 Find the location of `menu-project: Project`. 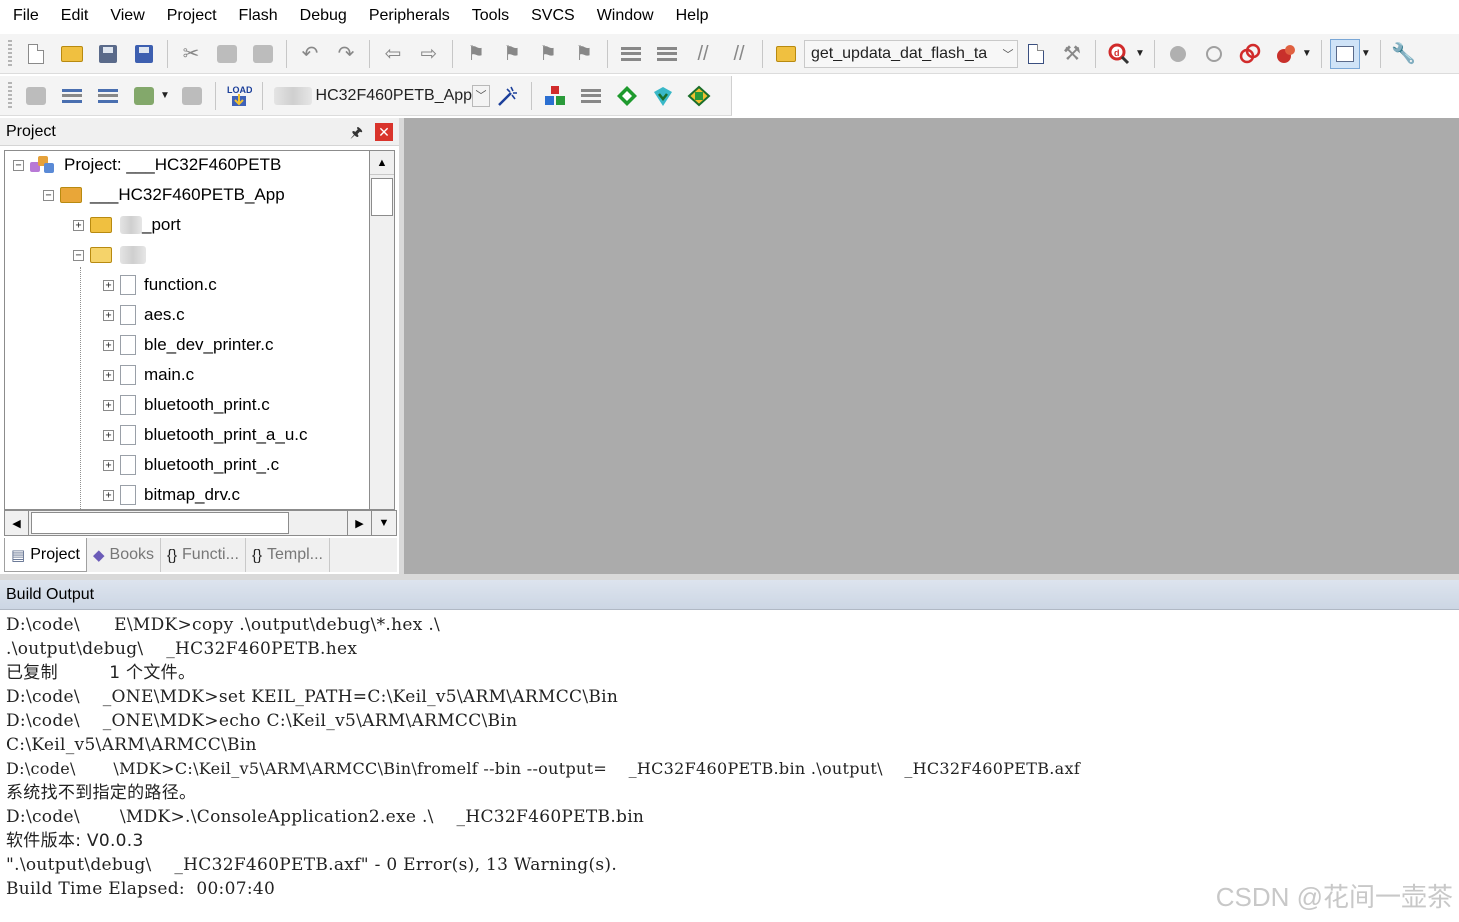

menu-project: Project is located at coordinates (192, 16).